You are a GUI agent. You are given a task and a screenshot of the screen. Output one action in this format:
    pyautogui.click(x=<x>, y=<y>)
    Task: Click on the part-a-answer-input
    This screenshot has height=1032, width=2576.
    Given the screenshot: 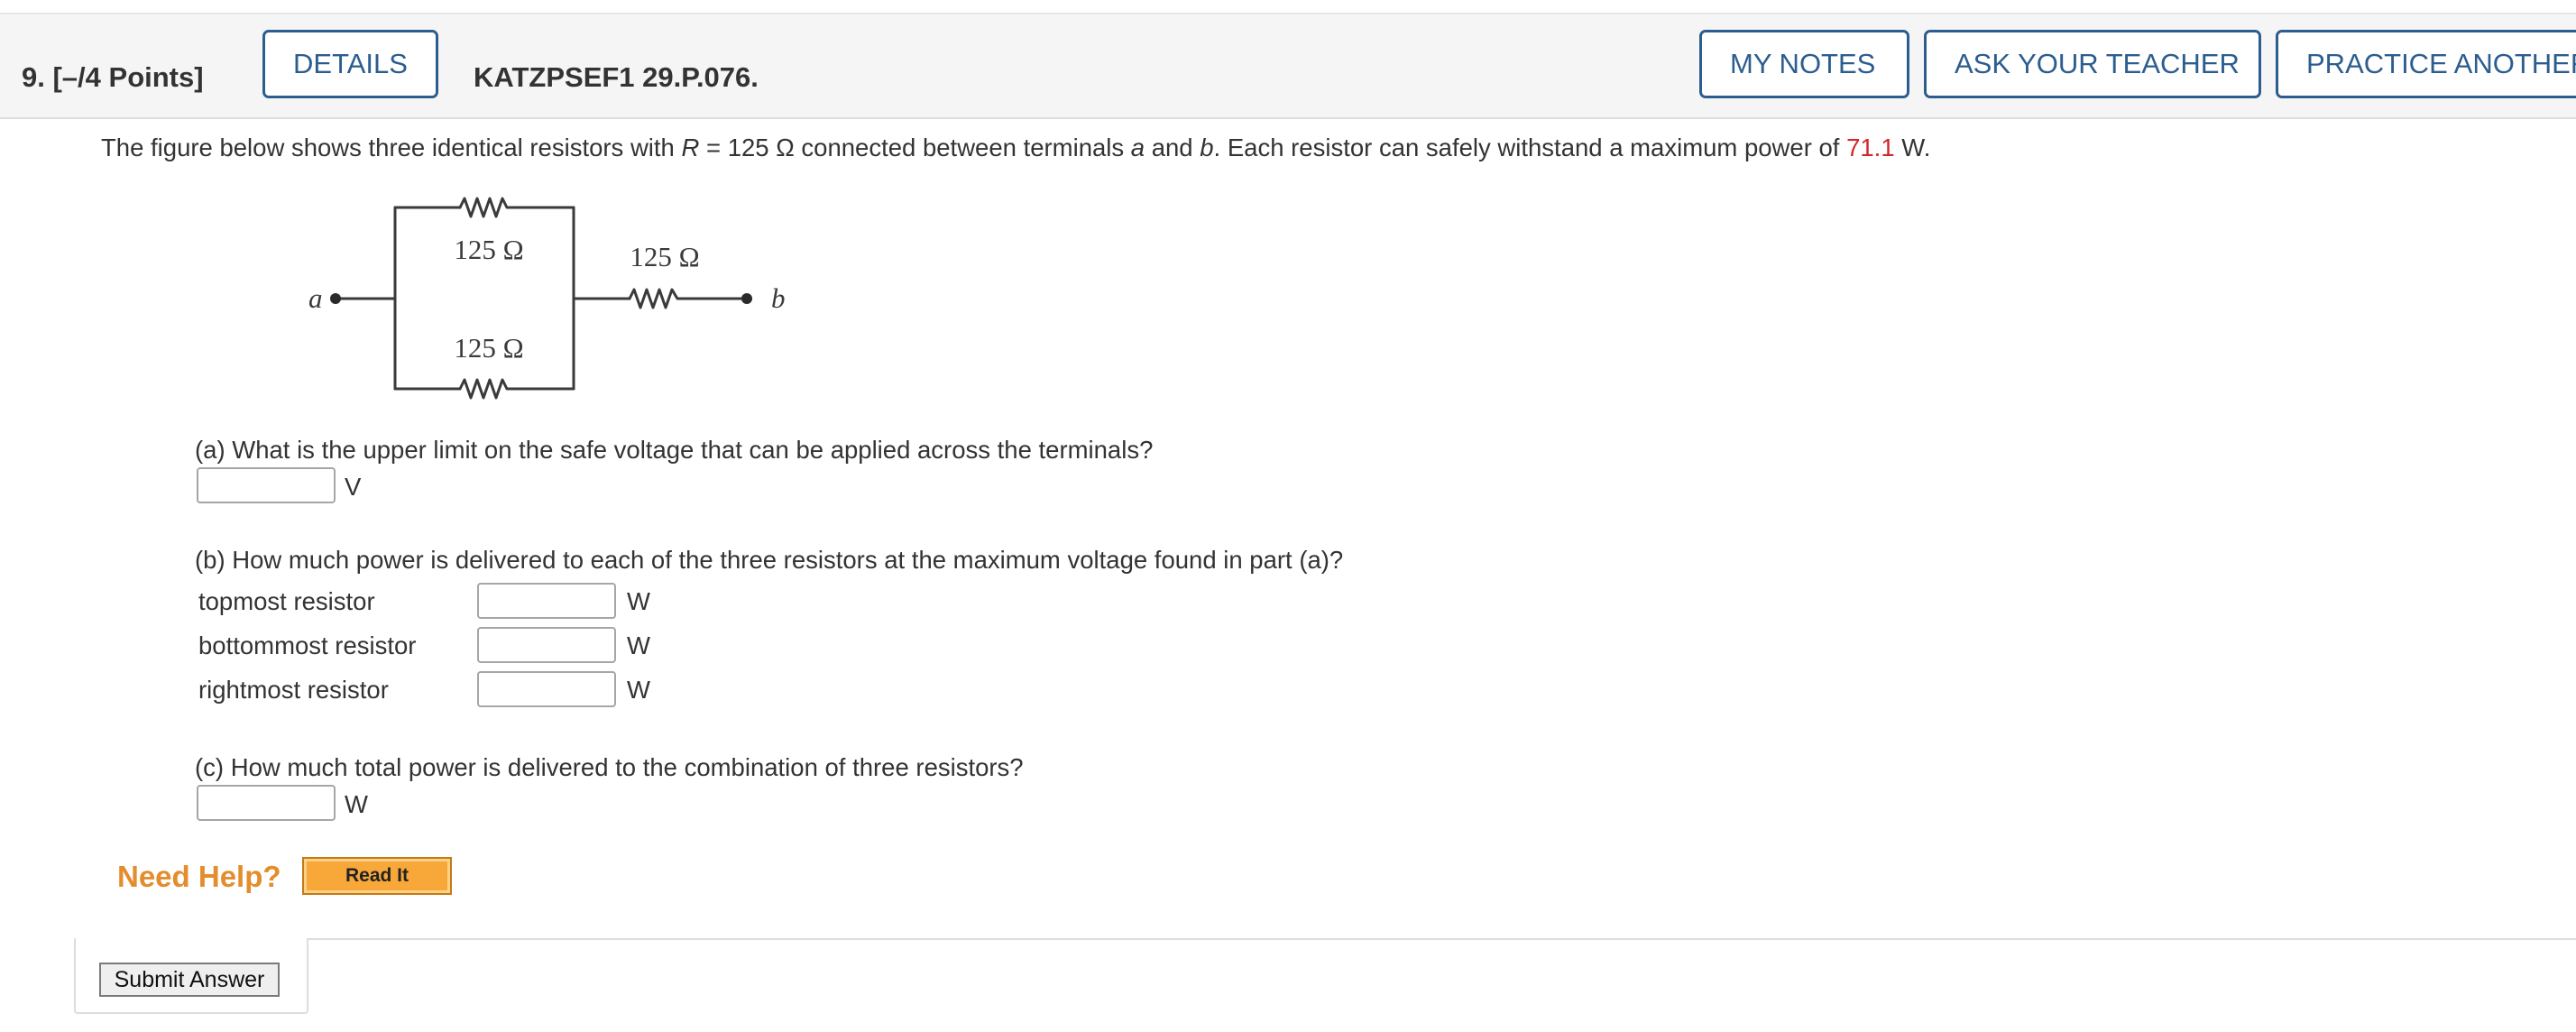 What is the action you would take?
    pyautogui.click(x=266, y=485)
    